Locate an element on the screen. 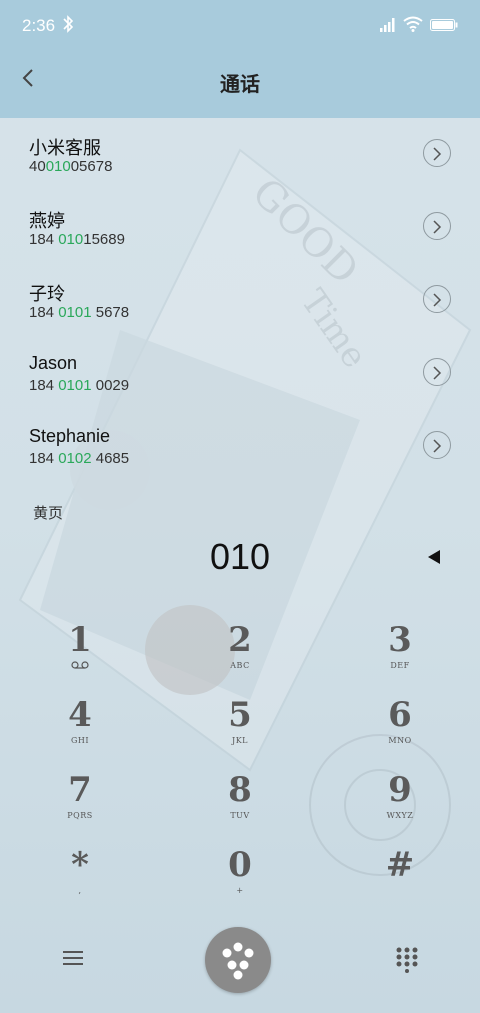 The height and width of the screenshot is (1013, 480). key-digit: 8 is located at coordinates (240, 790).